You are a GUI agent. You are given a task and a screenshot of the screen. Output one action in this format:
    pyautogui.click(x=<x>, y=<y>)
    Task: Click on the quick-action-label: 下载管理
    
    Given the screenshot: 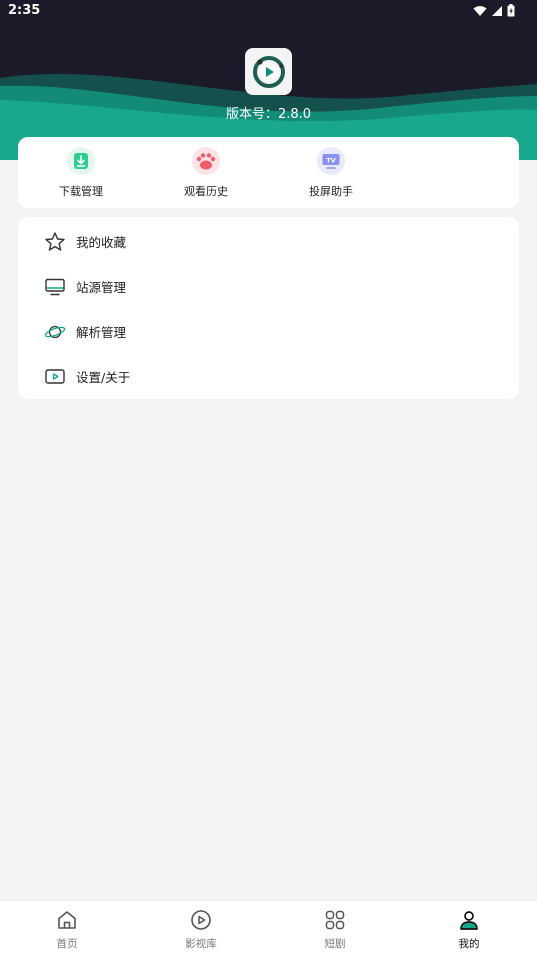 What is the action you would take?
    pyautogui.click(x=81, y=191)
    